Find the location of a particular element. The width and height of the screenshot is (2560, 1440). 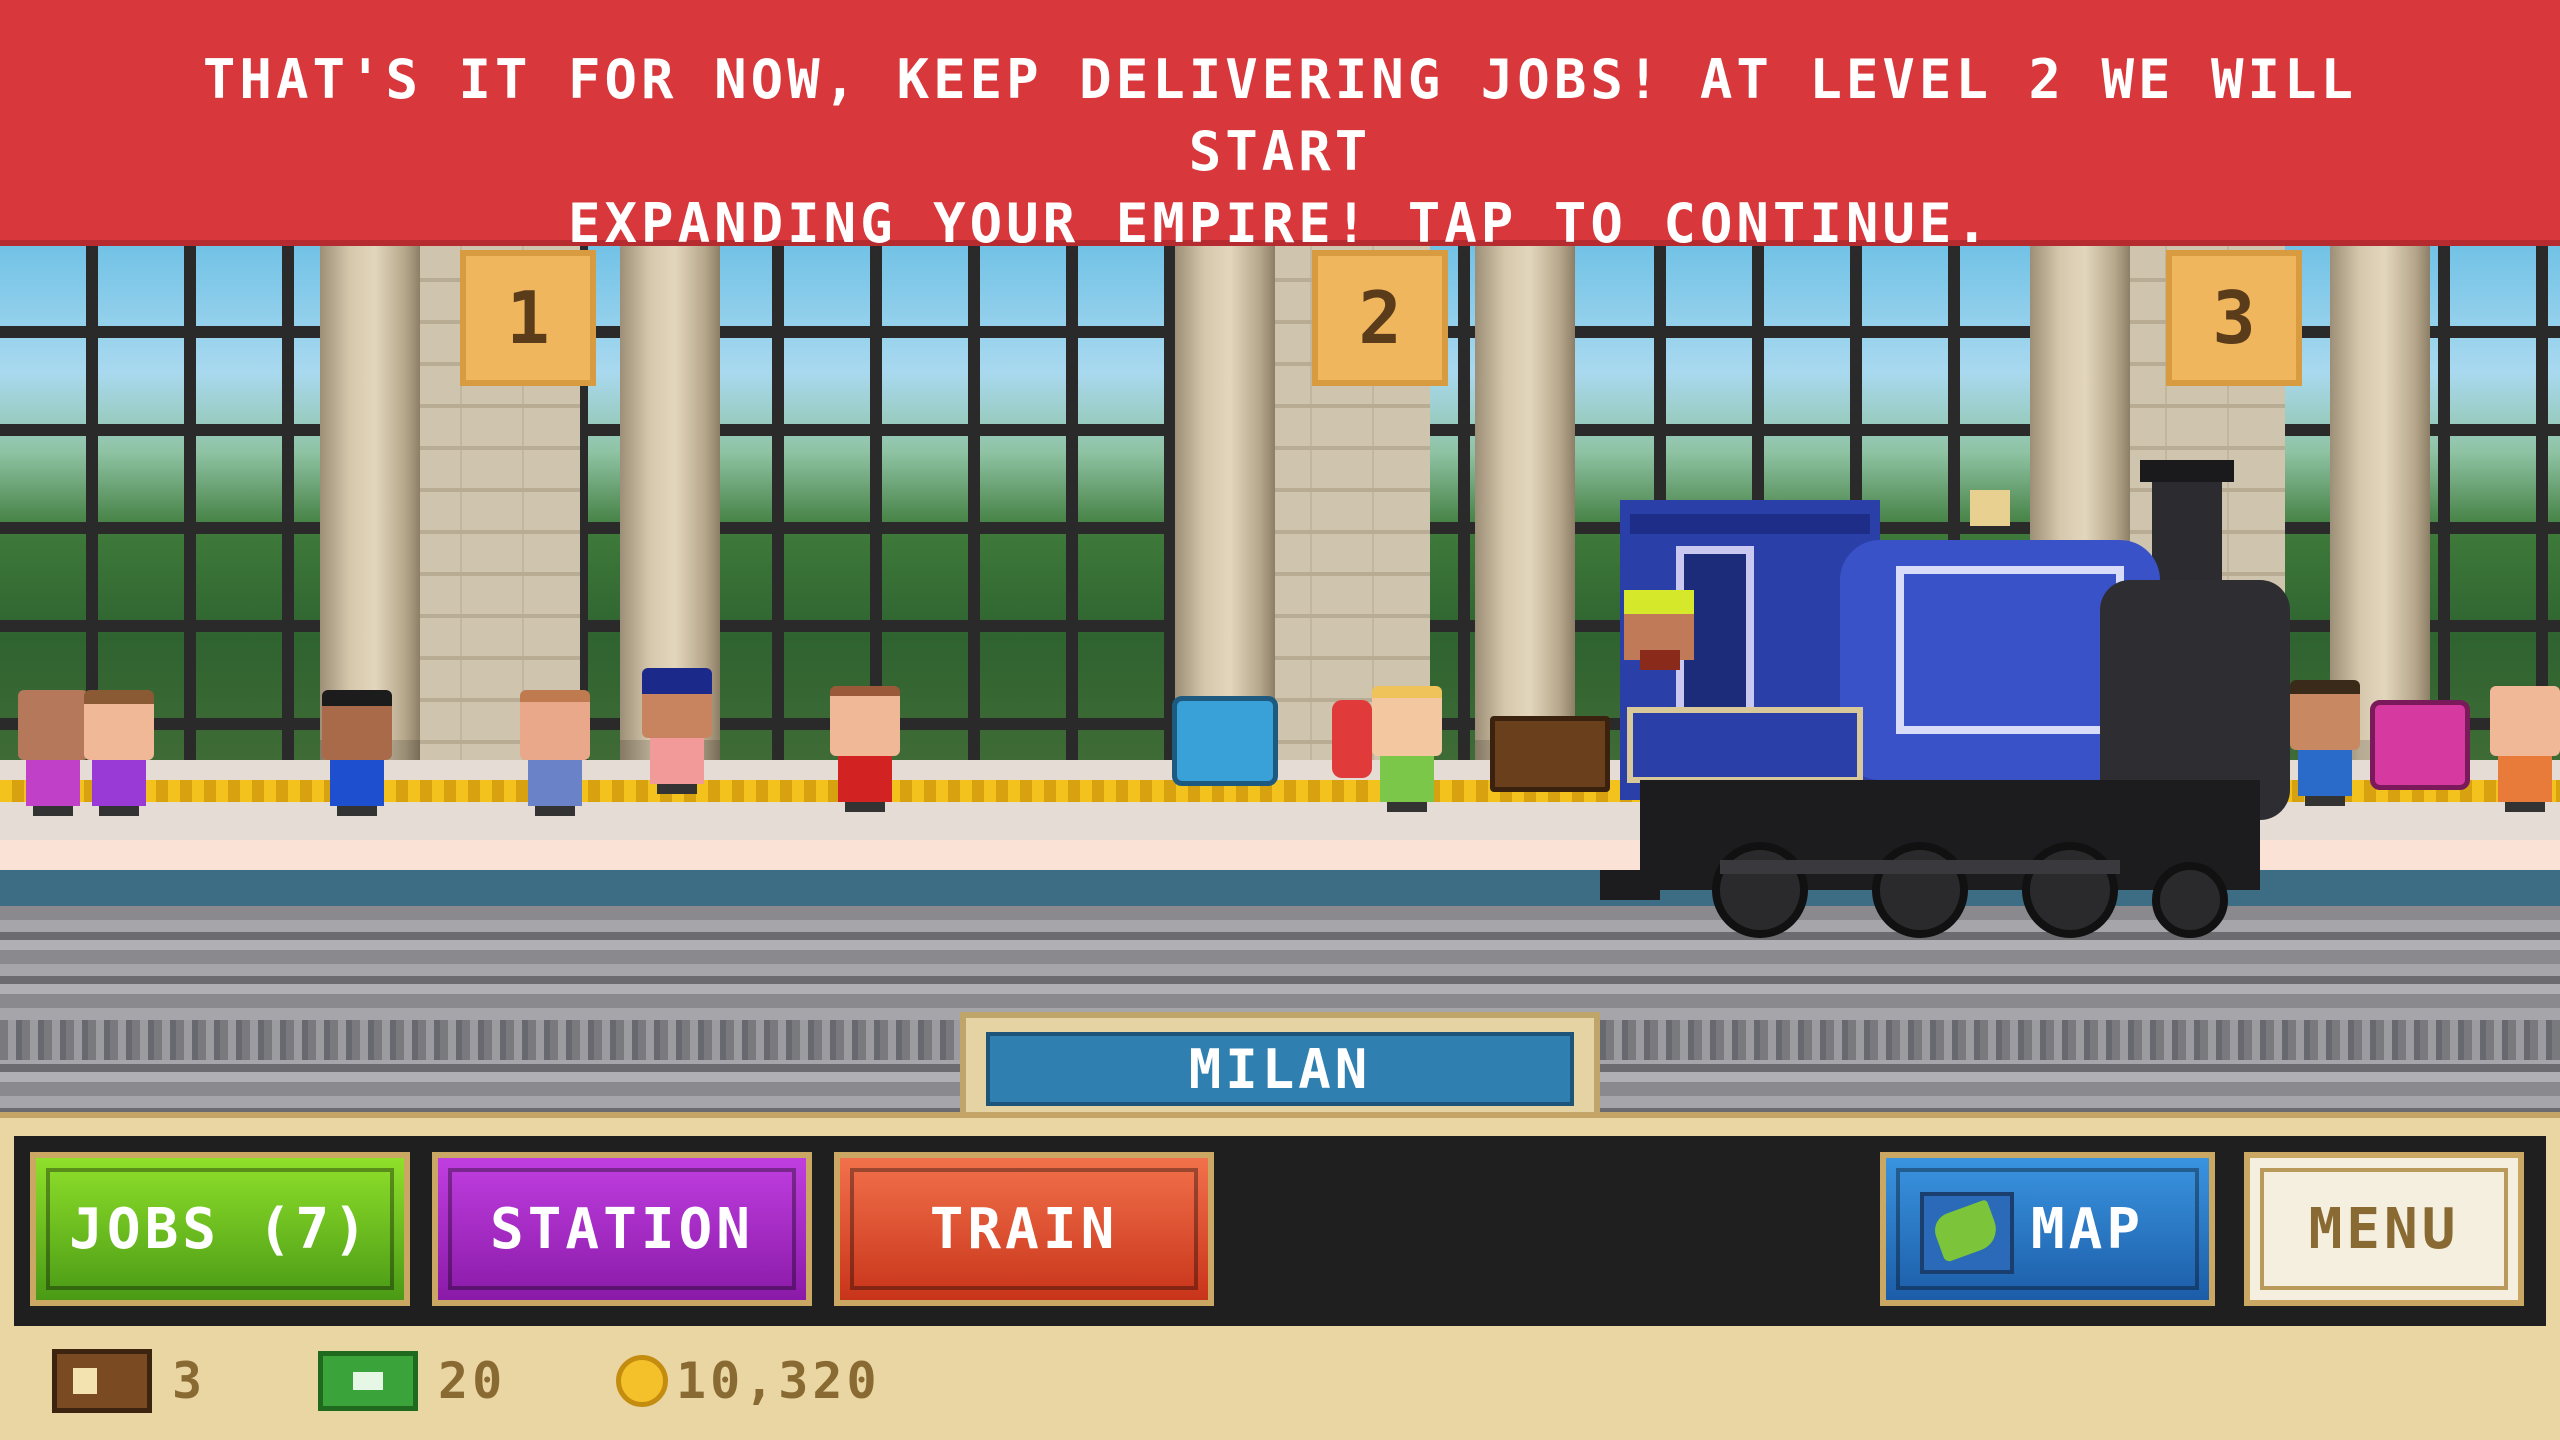

platform-sign-2: 2 is located at coordinates (1380, 318).